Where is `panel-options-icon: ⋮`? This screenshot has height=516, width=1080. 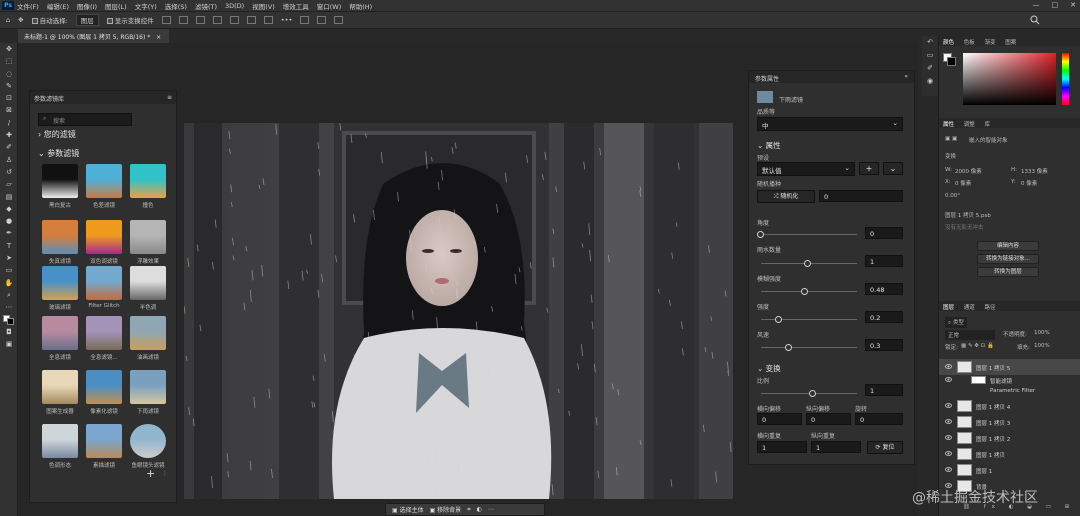 panel-options-icon: ⋮ is located at coordinates (165, 473).